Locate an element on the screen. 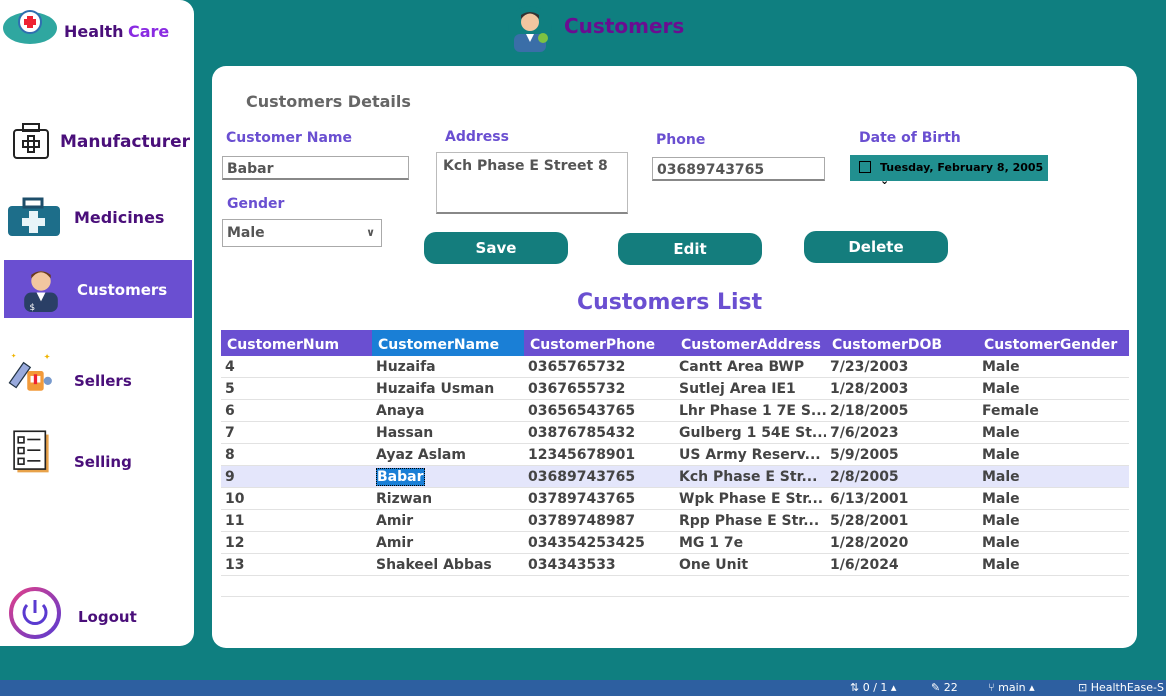 The height and width of the screenshot is (696, 1166). table-cell: 6 is located at coordinates (296, 410).